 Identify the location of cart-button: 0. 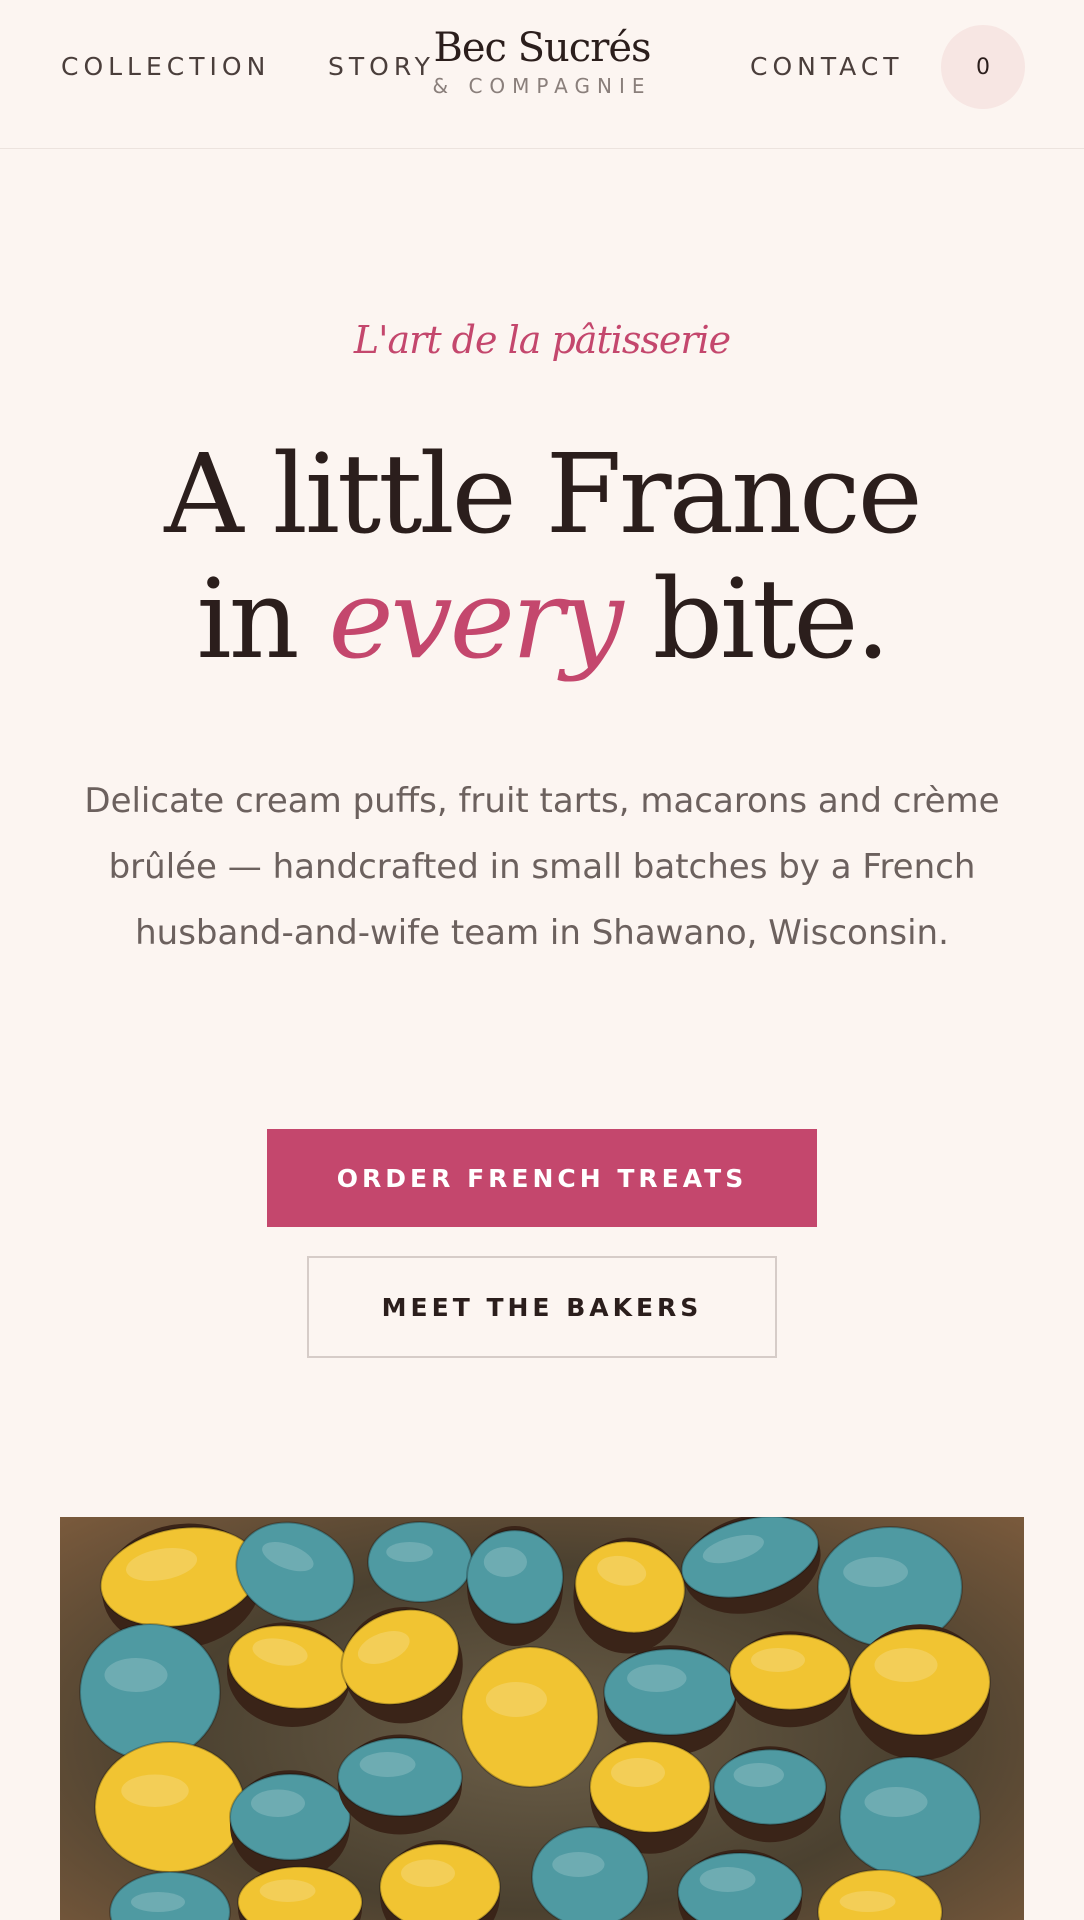
(983, 67).